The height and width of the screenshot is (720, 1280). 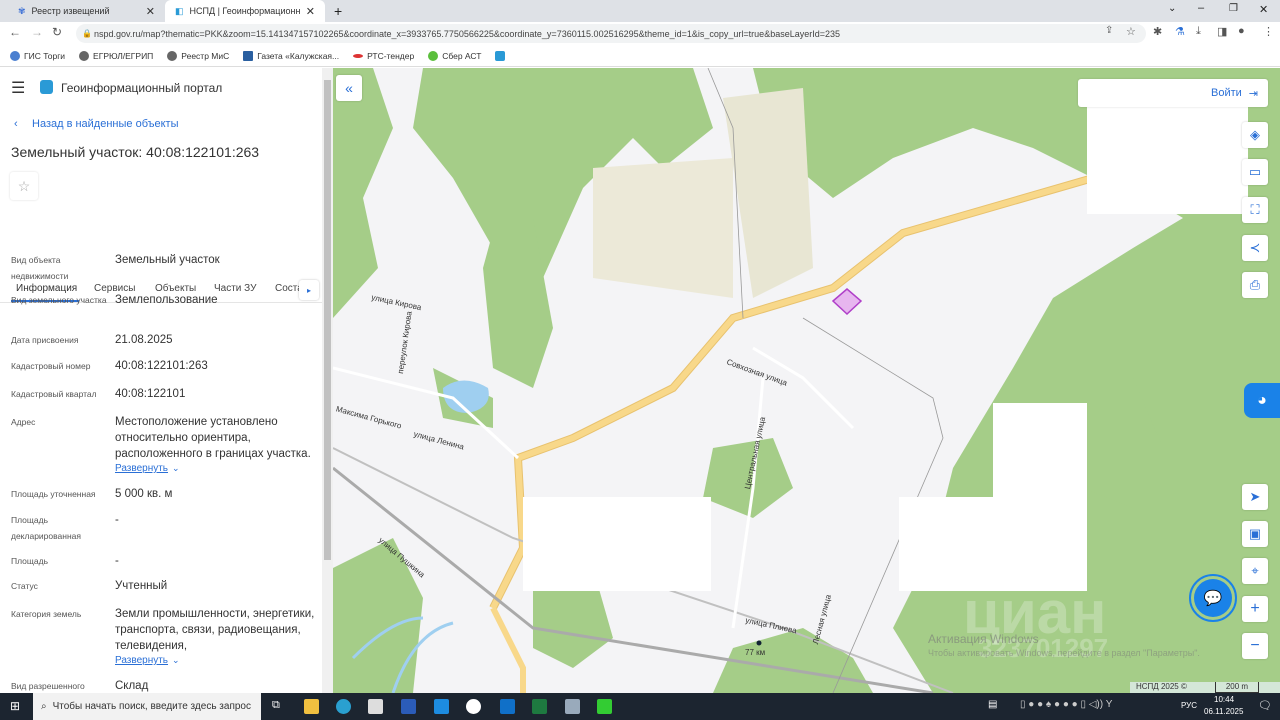 I want to click on sidebar-scrollbar-thumb, so click(x=327, y=320).